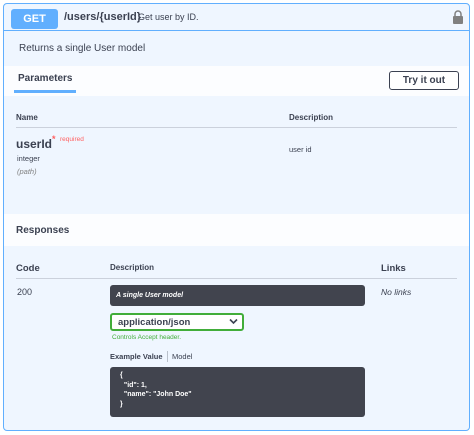 The width and height of the screenshot is (474, 435). Describe the element at coordinates (182, 356) in the screenshot. I see `tab-model: Model` at that location.